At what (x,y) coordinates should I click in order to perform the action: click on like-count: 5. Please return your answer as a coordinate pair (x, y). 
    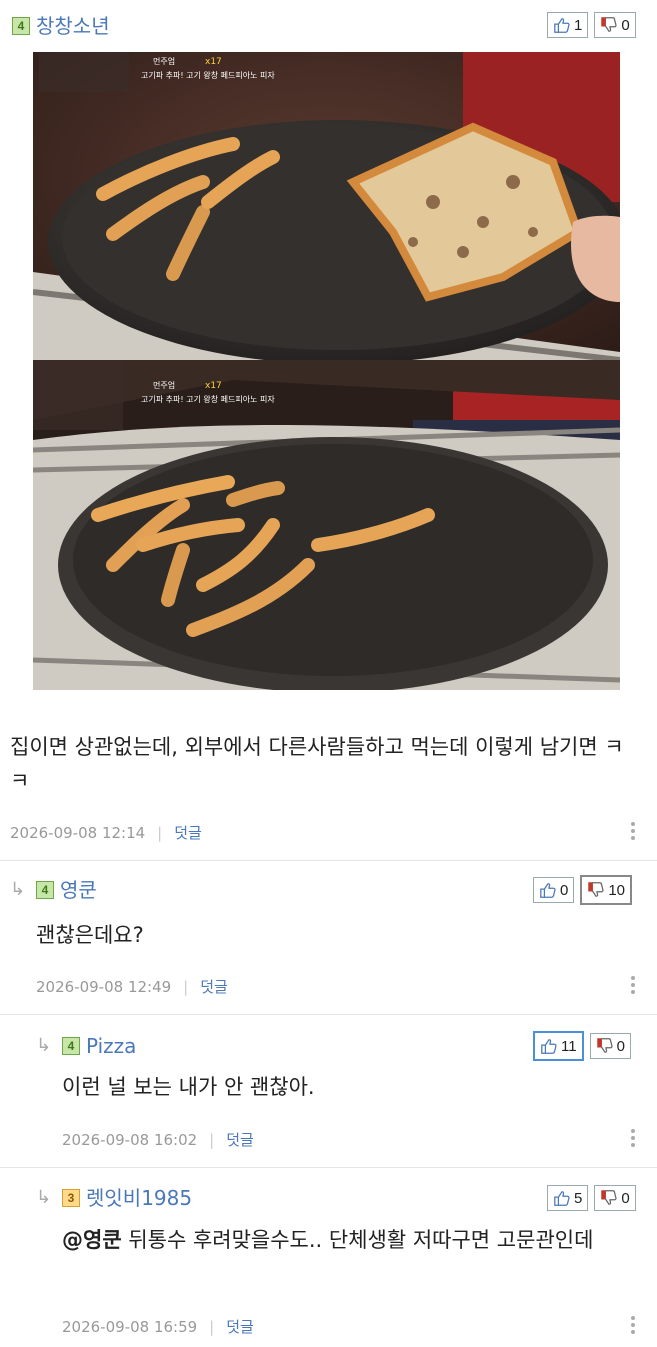
    Looking at the image, I should click on (578, 1198).